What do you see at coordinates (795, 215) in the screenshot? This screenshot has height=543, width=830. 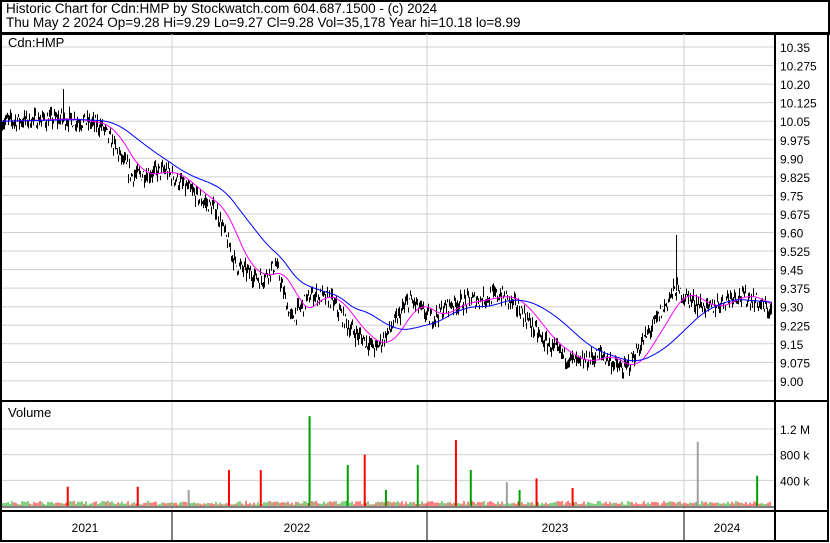 I see `price-tick-label: 9.675` at bounding box center [795, 215].